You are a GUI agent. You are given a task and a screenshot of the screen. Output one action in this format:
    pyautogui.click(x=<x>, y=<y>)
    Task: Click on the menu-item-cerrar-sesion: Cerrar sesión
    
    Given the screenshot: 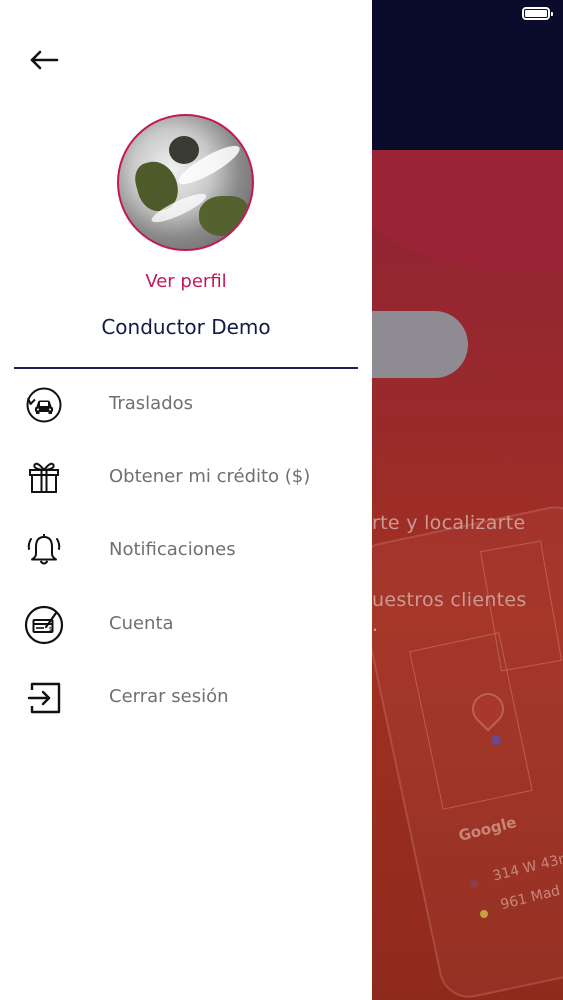 What is the action you would take?
    pyautogui.click(x=186, y=698)
    